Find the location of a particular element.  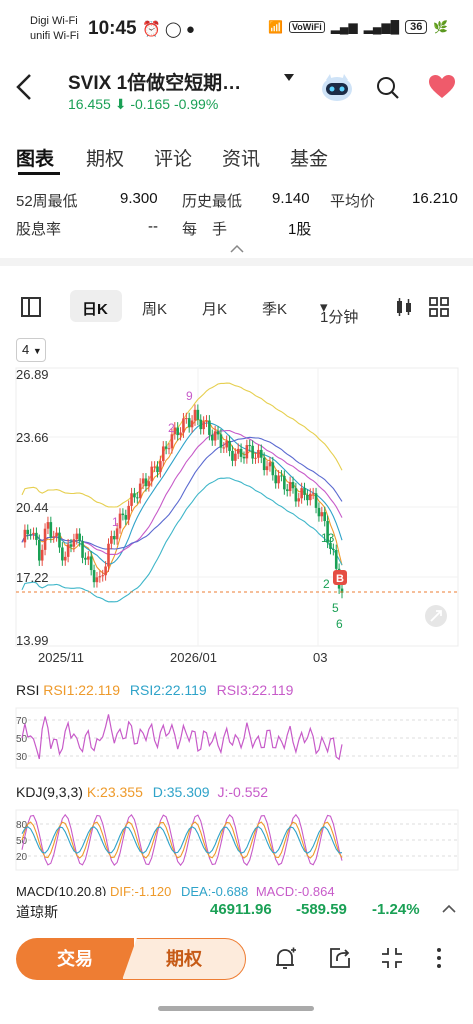

home-indicator is located at coordinates (236, 1008).